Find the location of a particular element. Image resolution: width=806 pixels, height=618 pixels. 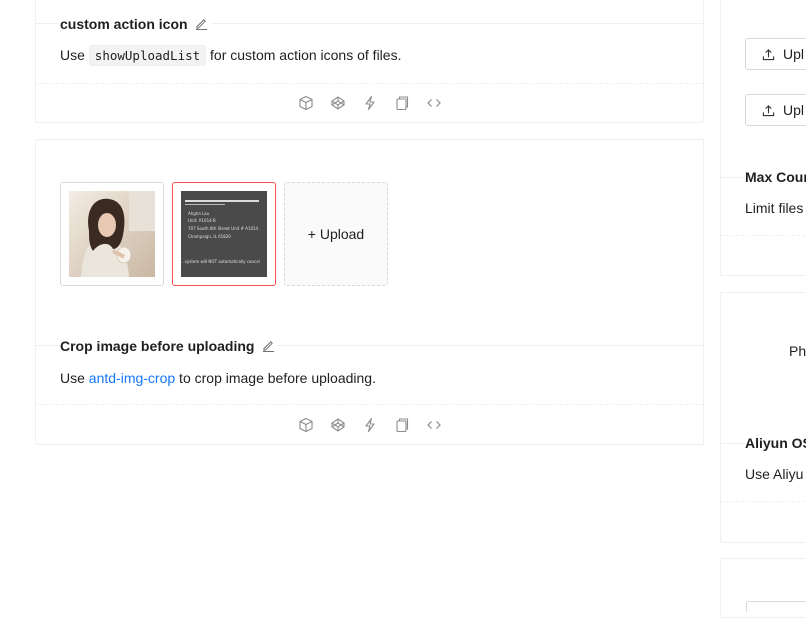

demo-title: custom action icon is located at coordinates (136, 24).